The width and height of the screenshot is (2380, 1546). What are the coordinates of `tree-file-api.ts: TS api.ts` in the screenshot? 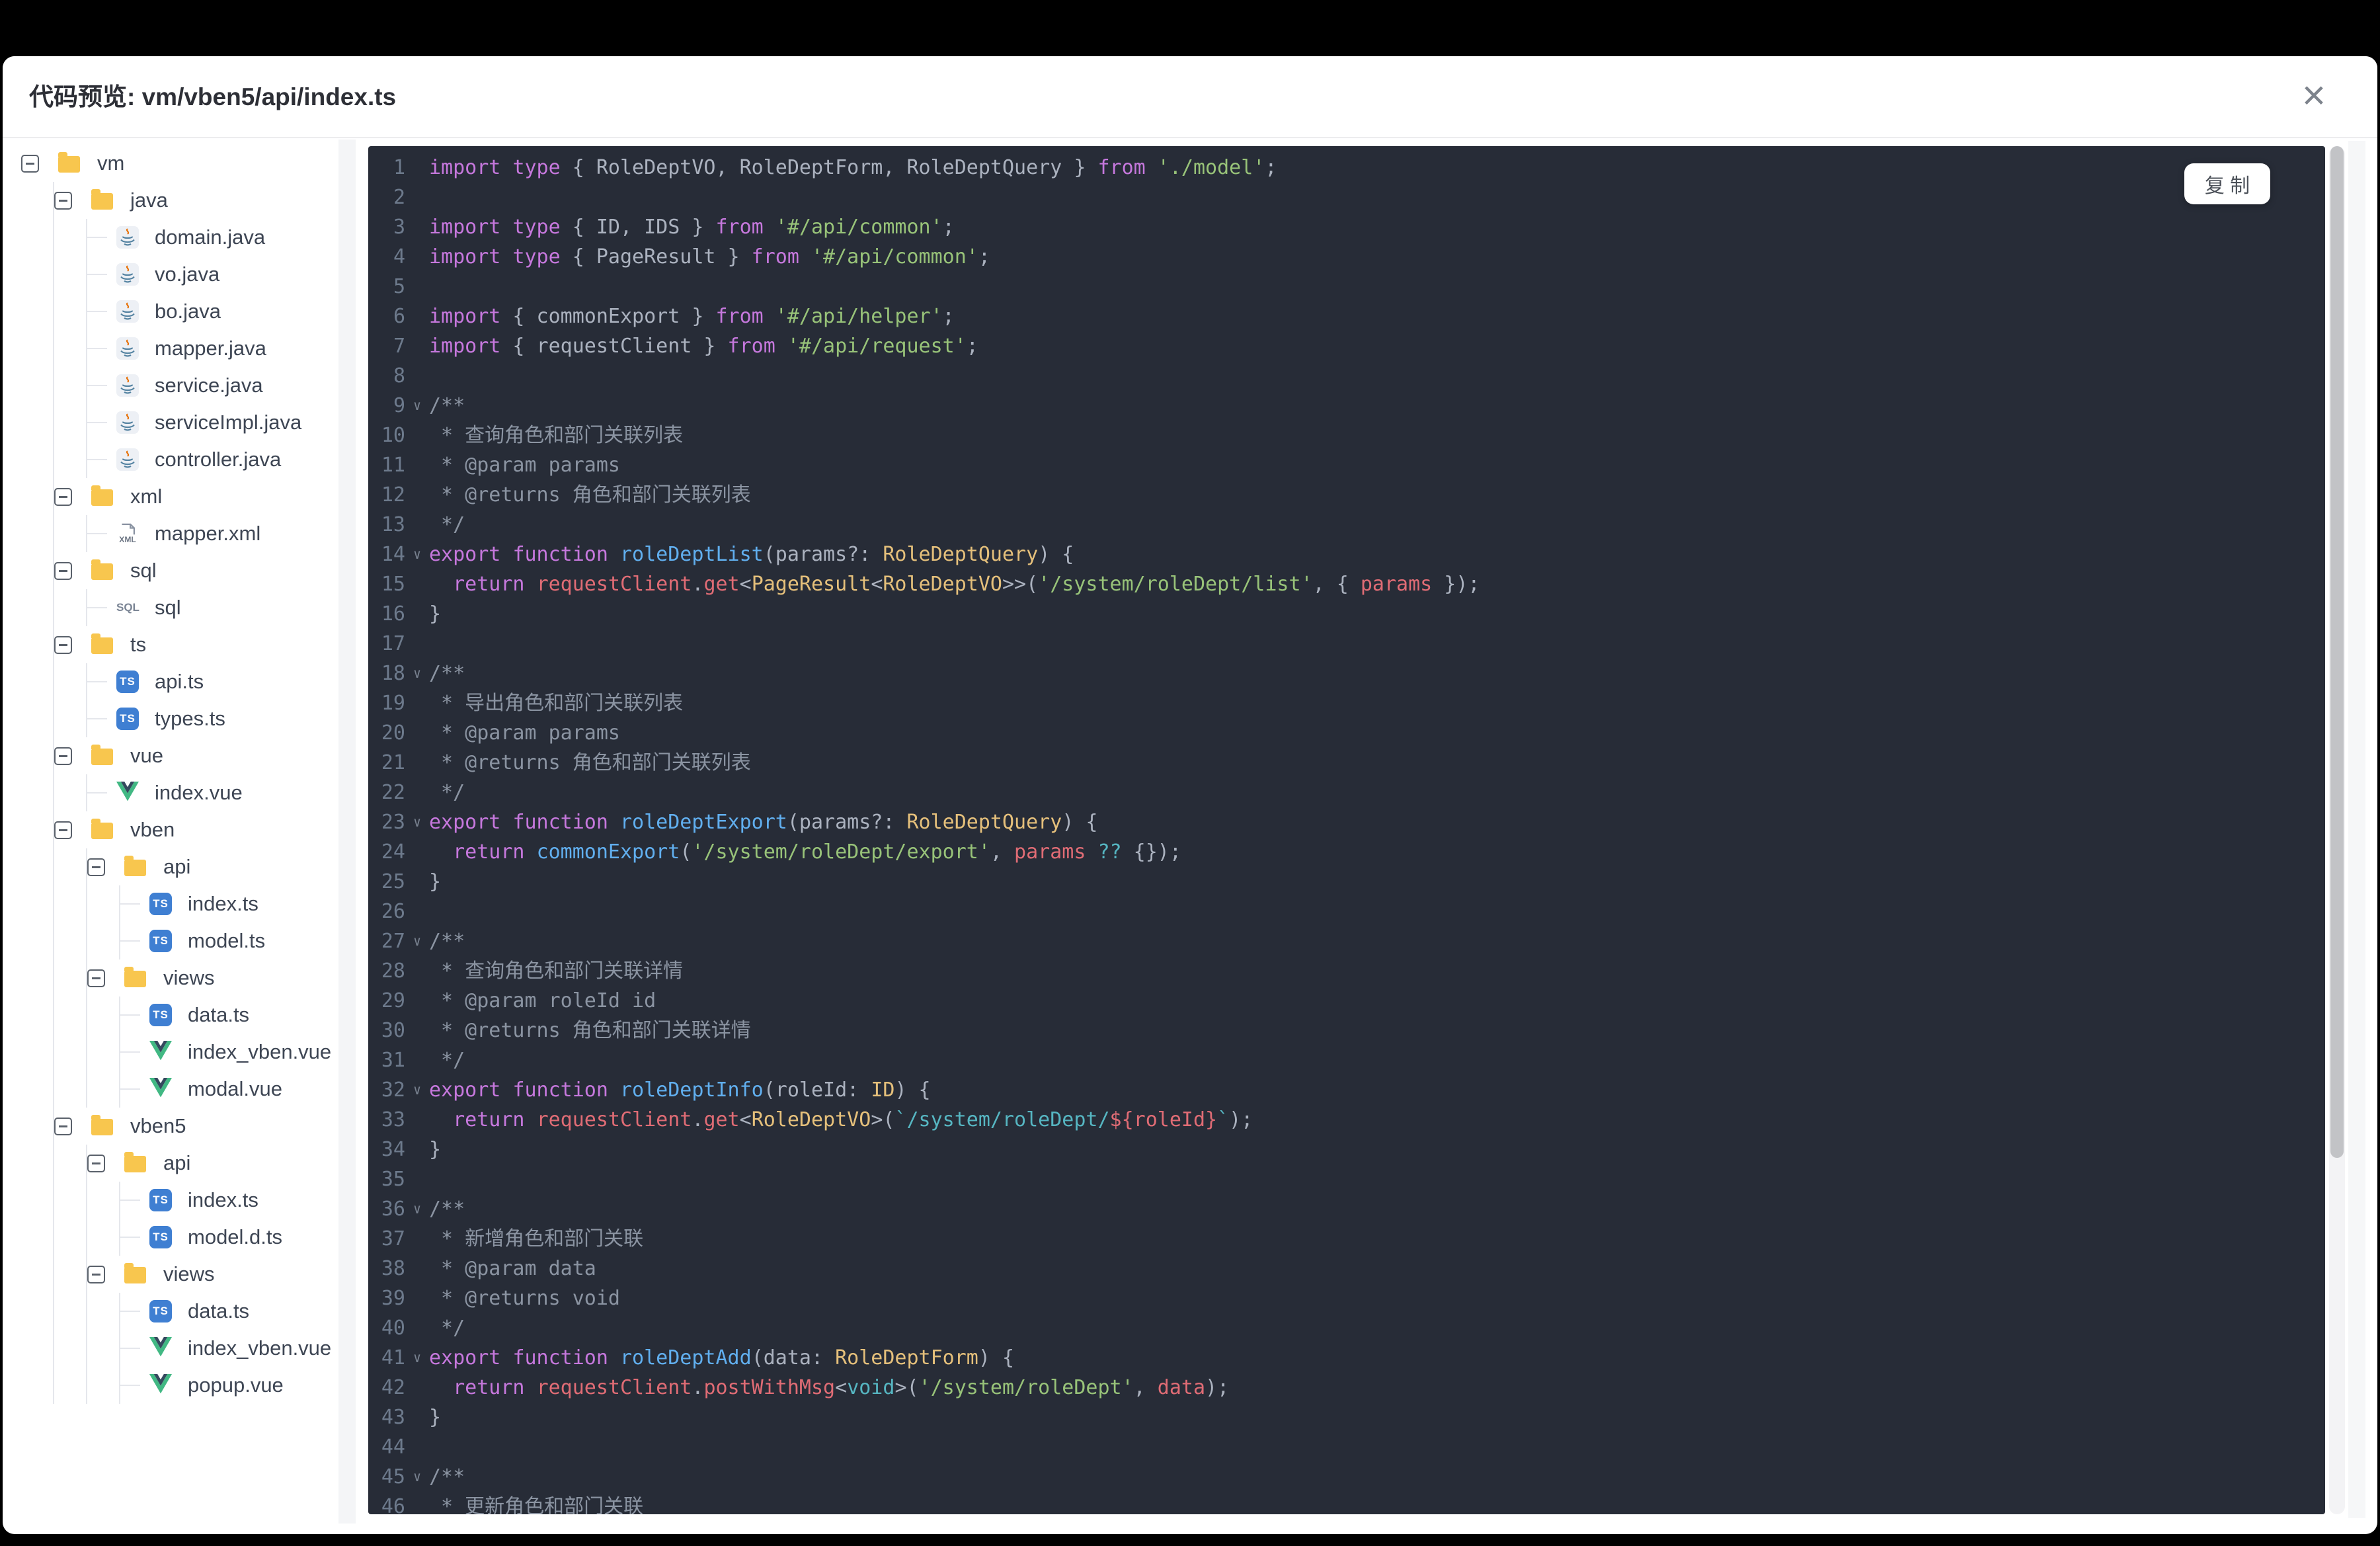 It's located at (212, 681).